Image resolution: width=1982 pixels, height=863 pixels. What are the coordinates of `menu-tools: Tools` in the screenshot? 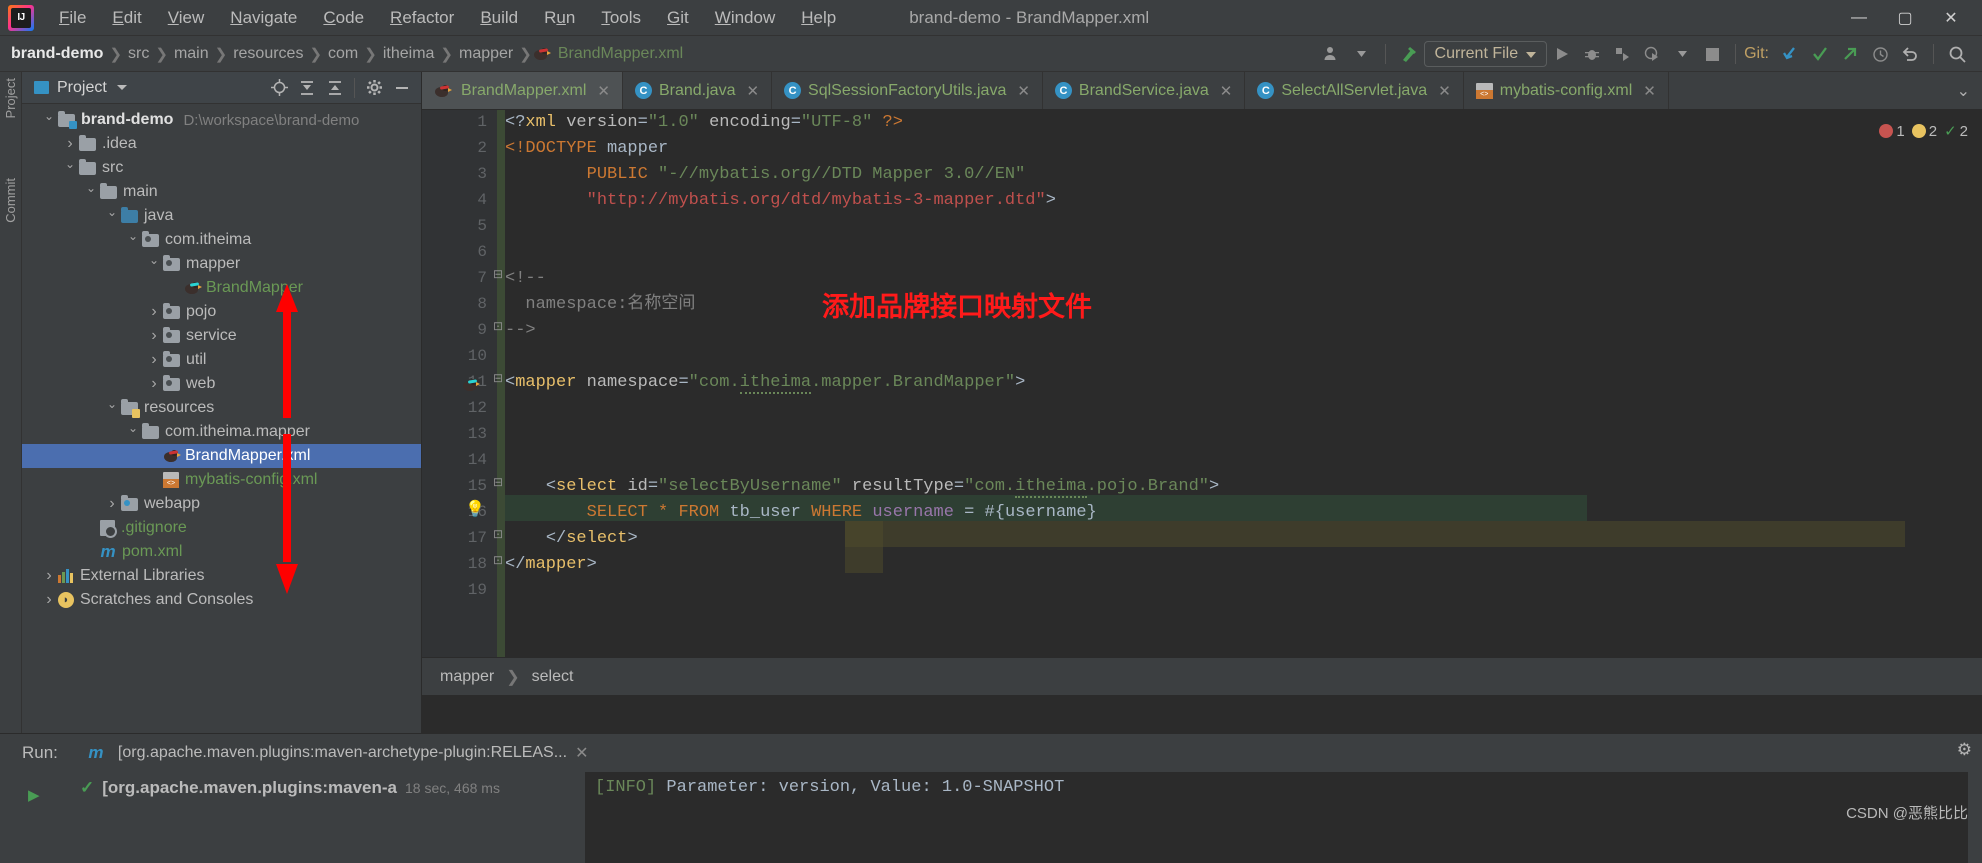 It's located at (621, 18).